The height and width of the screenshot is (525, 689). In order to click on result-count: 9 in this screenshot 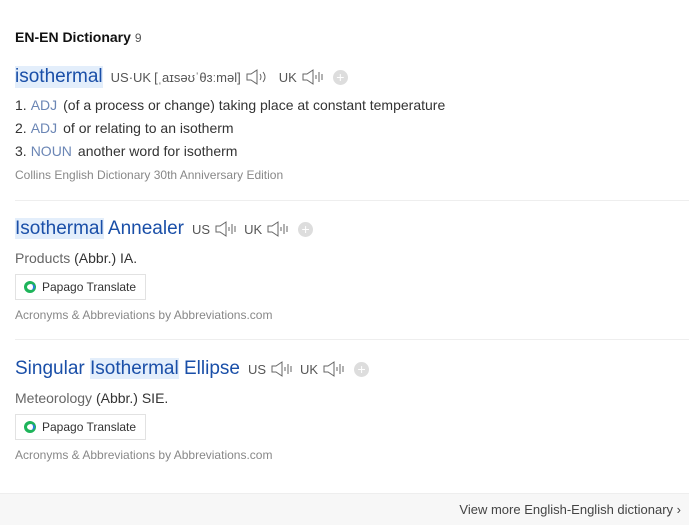, I will do `click(138, 38)`.